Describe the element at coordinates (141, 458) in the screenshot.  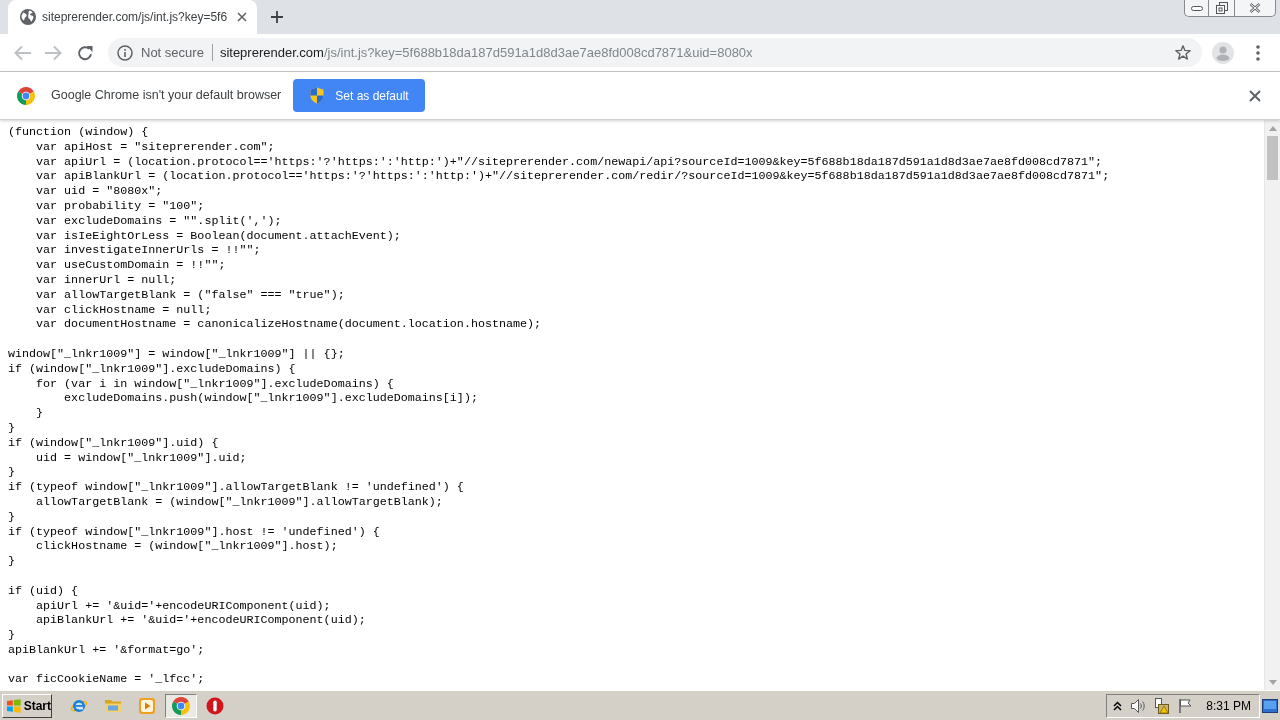
I see `code-line: uid = window["_lnkr1009"].uid;` at that location.